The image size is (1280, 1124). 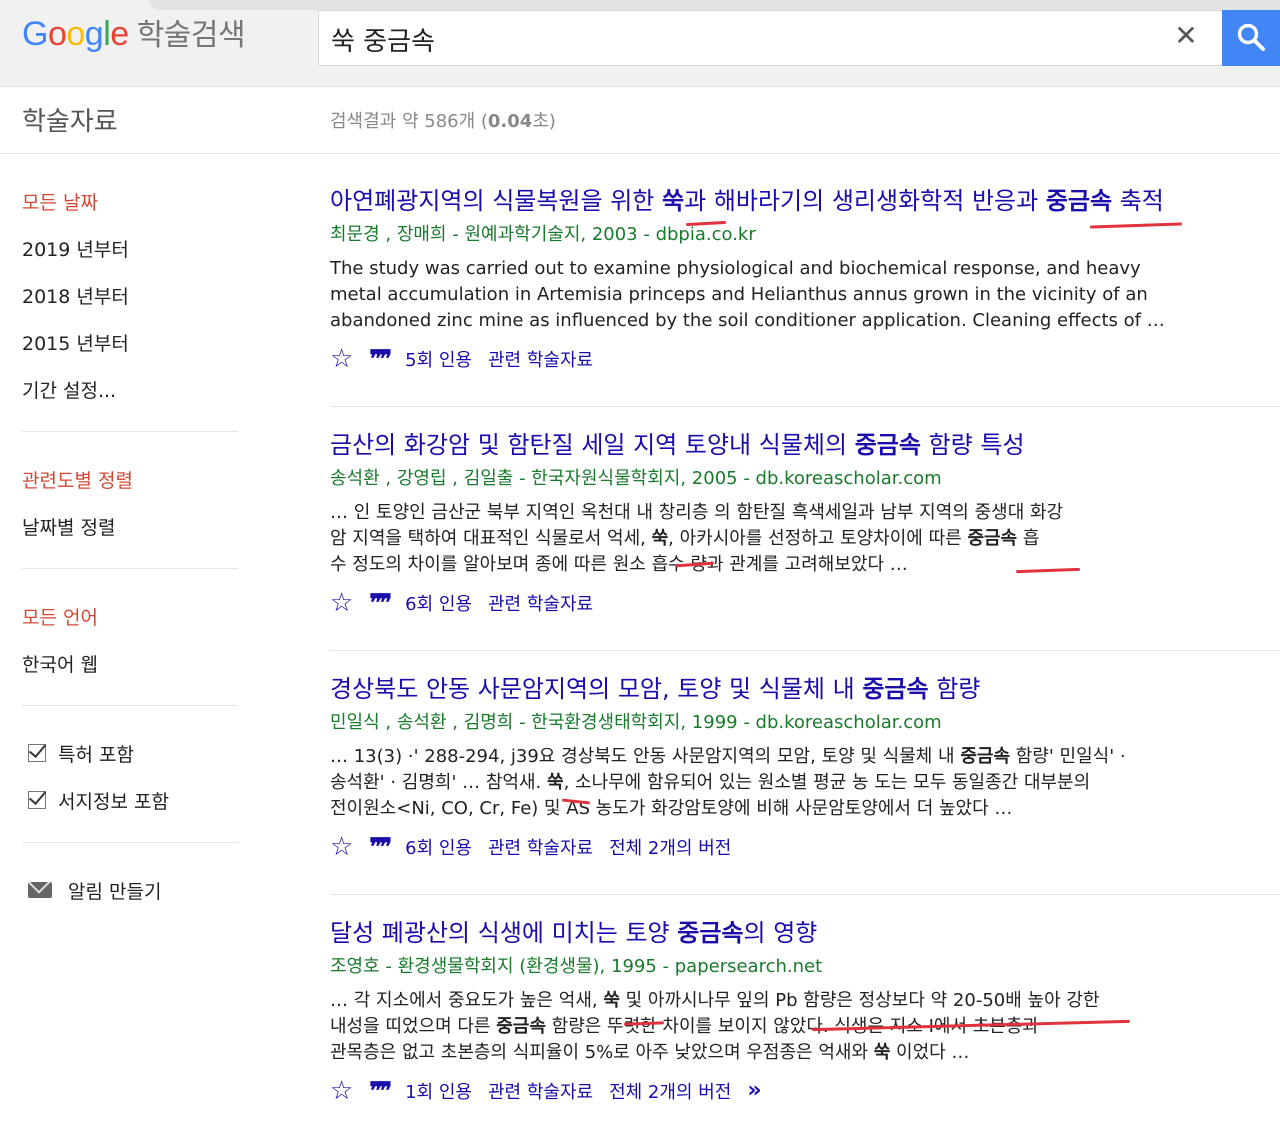 What do you see at coordinates (68, 526) in the screenshot?
I see `sort-by-date: 날짜별 정렬` at bounding box center [68, 526].